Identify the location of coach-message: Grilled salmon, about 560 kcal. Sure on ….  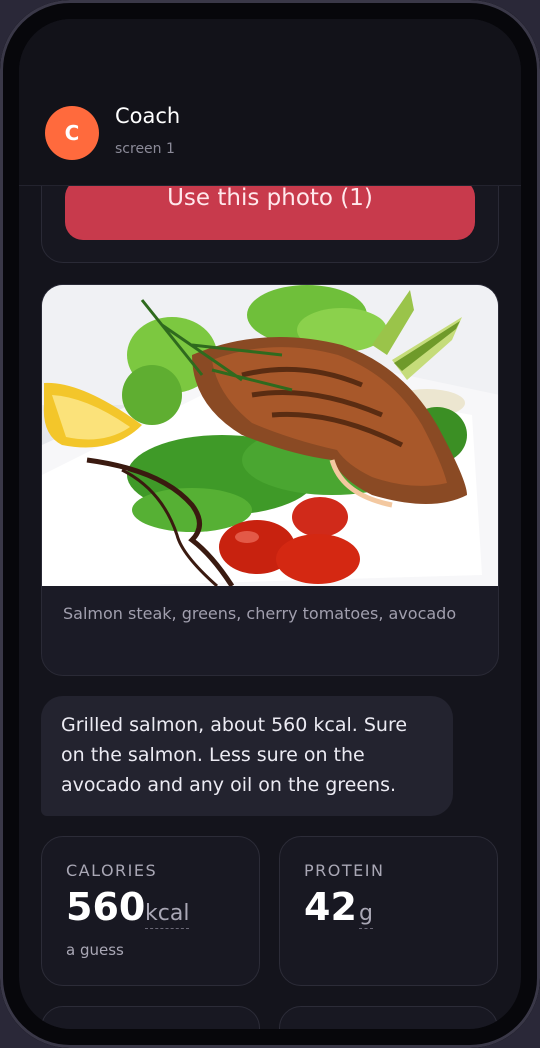
(247, 756).